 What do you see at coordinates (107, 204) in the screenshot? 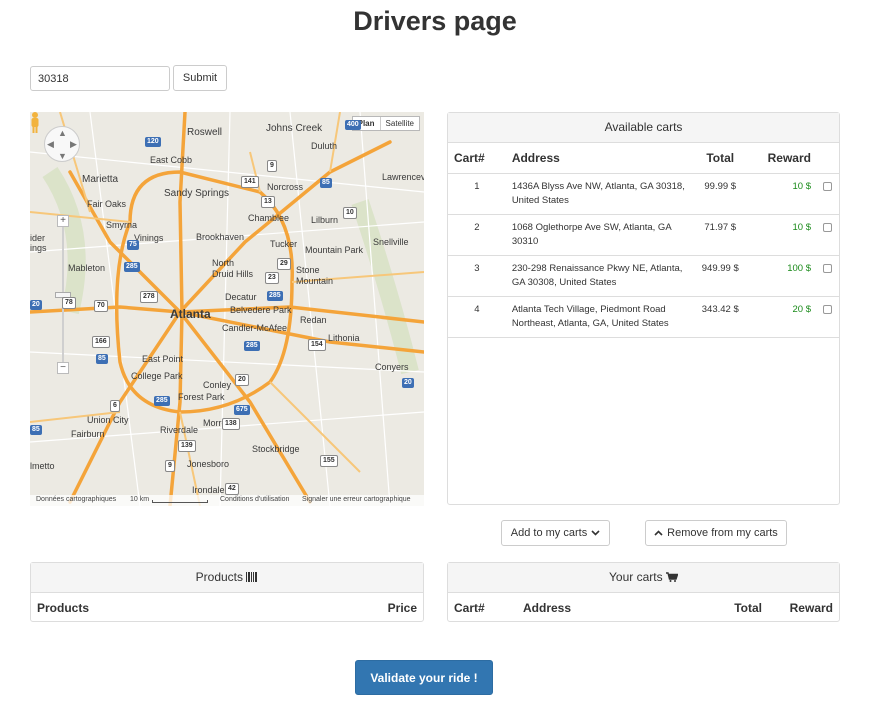
I see `map-label: Fair Oaks` at bounding box center [107, 204].